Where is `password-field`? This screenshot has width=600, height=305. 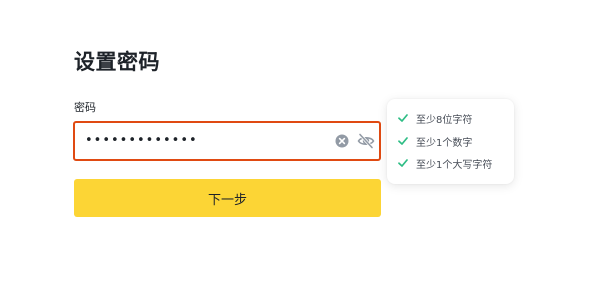
password-field is located at coordinates (227, 141).